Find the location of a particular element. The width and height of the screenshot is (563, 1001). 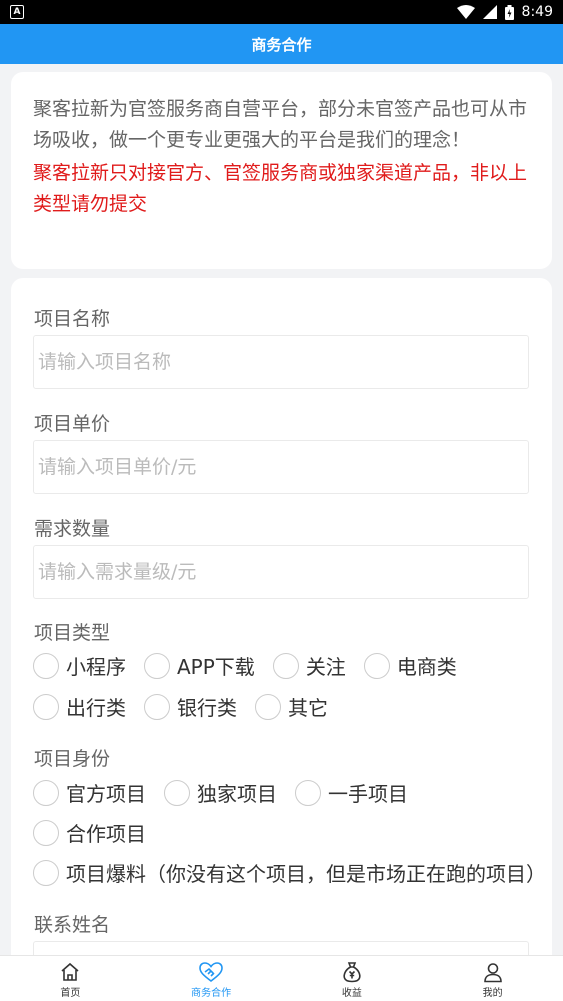

identity-option-official: 官方项目 is located at coordinates (89, 792).